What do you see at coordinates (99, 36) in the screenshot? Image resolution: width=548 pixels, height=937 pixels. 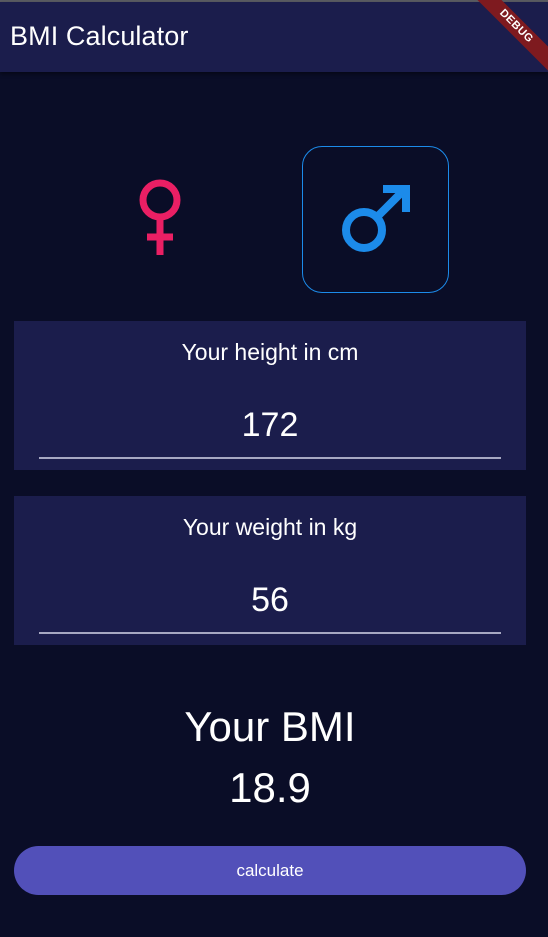 I see `app-title: BMI Calculator` at bounding box center [99, 36].